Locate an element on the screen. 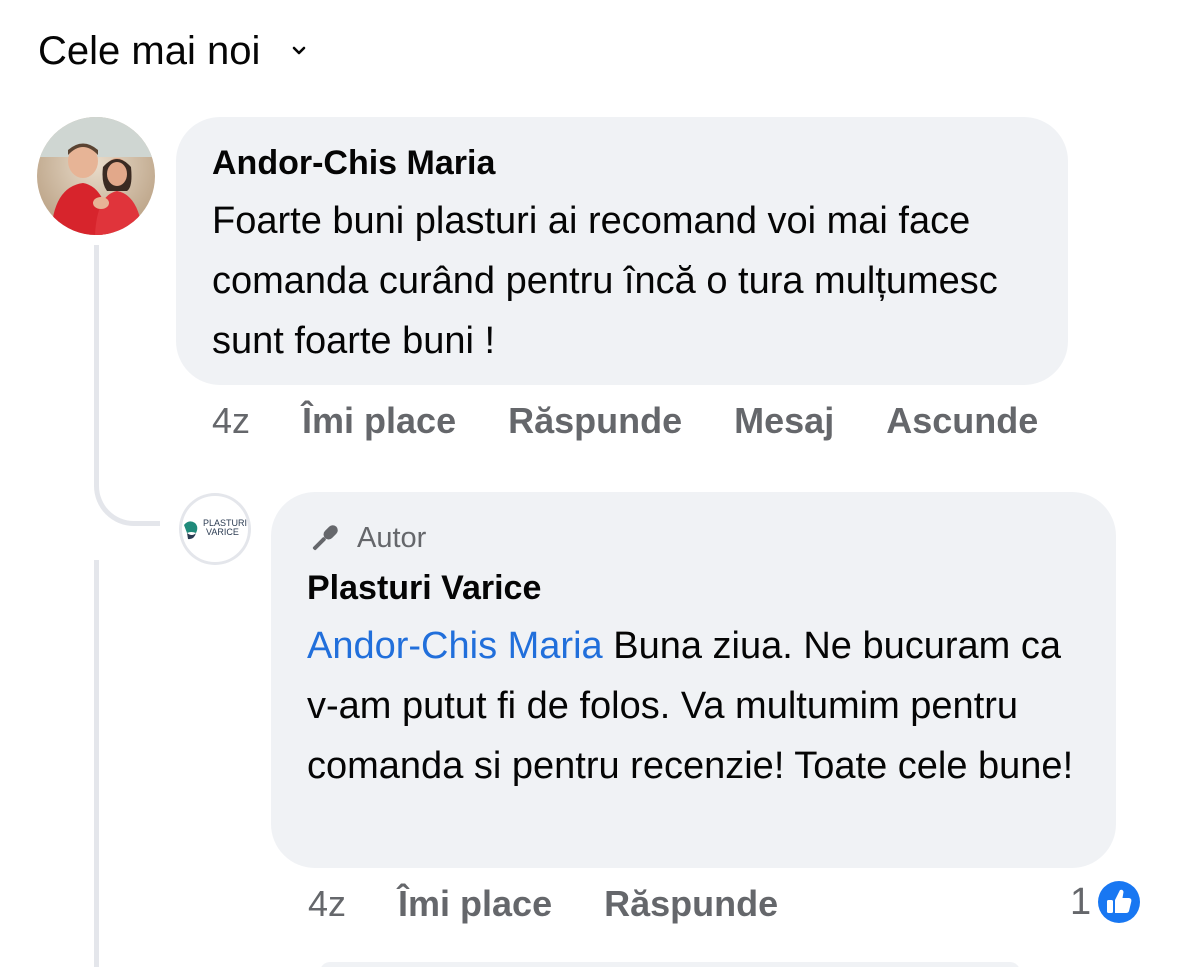 This screenshot has height=967, width=1179. reaction-count: 1 is located at coordinates (1081, 901).